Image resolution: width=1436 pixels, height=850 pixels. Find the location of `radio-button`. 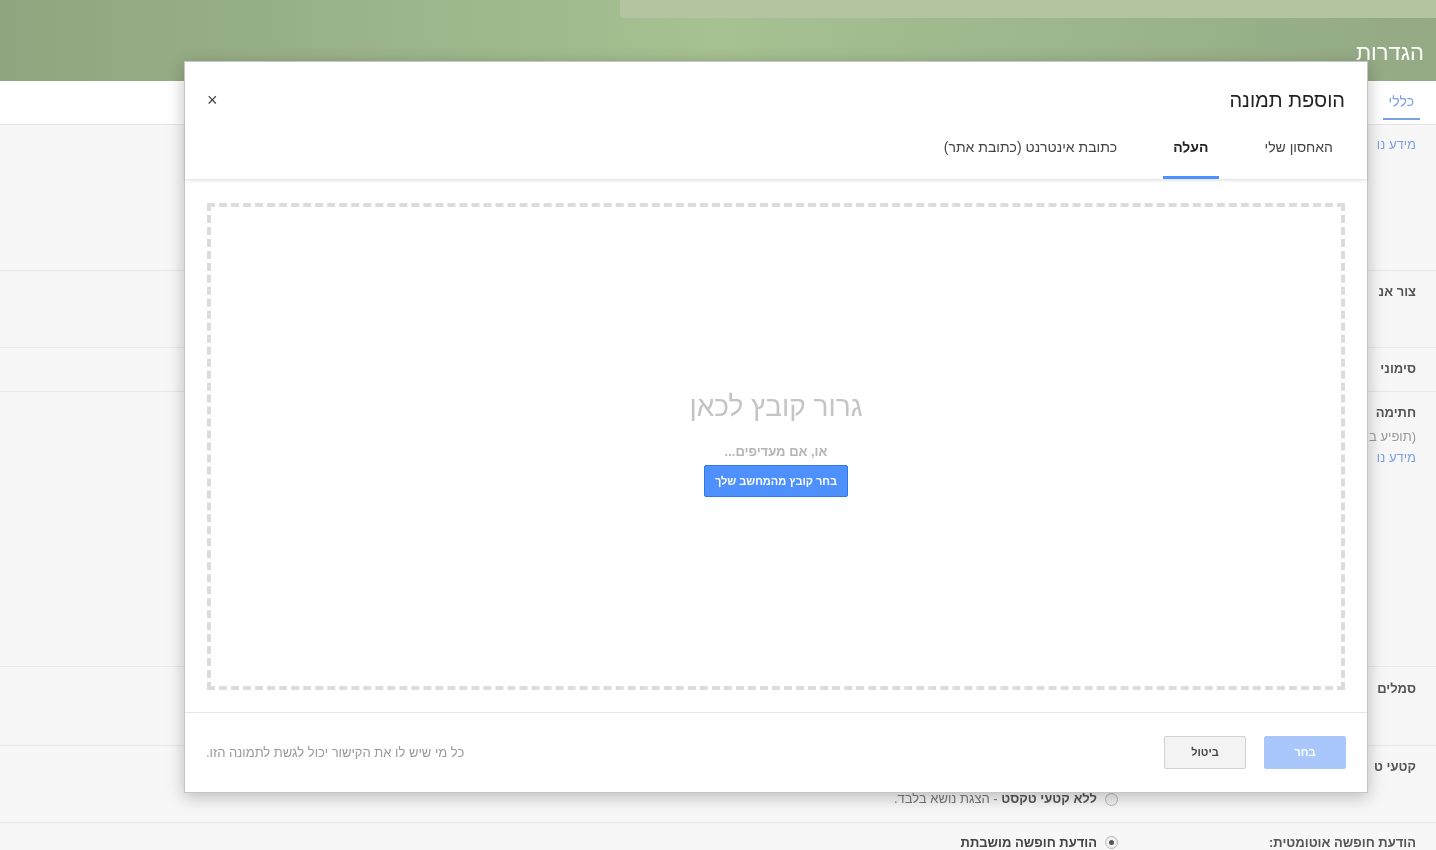

radio-button is located at coordinates (1111, 842).